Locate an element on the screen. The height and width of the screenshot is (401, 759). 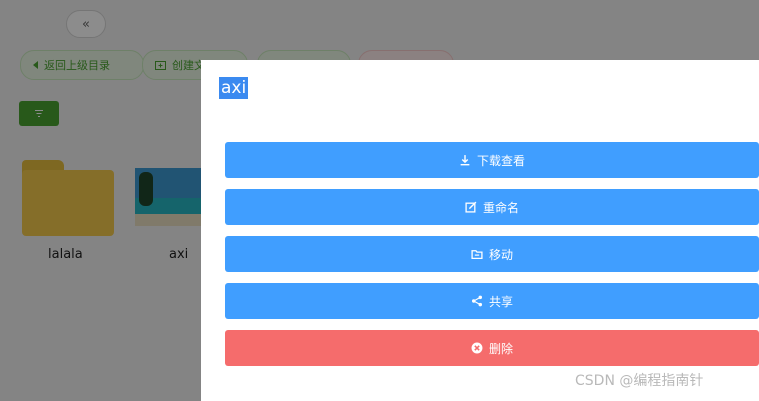
share-label: 共享 is located at coordinates (500, 301).